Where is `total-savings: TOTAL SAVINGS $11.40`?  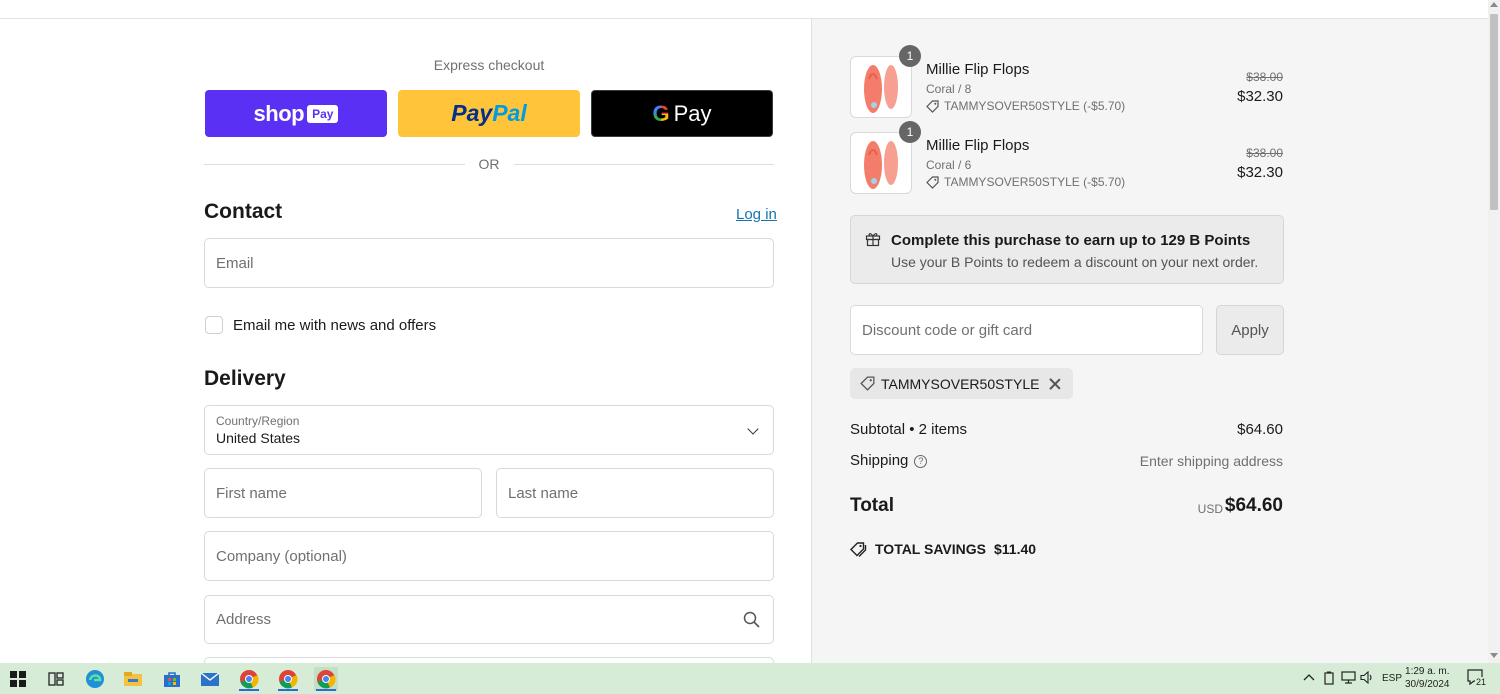
total-savings: TOTAL SAVINGS $11.40 is located at coordinates (943, 549).